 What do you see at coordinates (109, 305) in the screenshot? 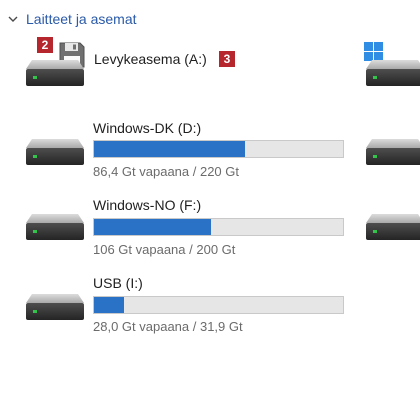
I see `drive-usage-fill-i` at bounding box center [109, 305].